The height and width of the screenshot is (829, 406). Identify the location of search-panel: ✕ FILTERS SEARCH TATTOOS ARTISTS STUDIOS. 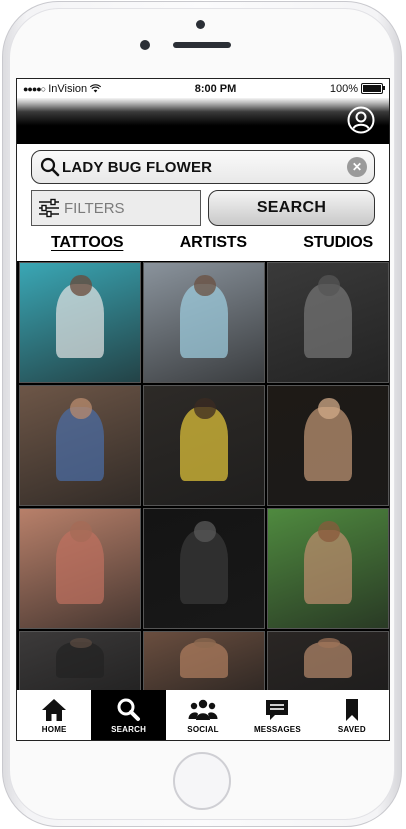
(203, 202).